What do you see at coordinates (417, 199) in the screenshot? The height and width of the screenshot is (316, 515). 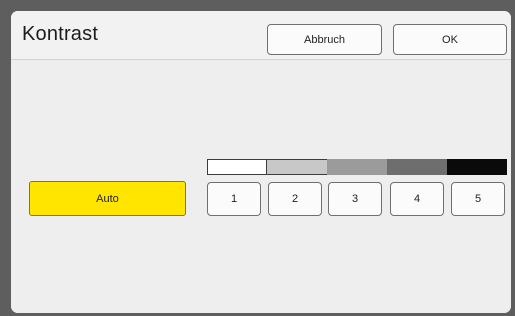 I see `contrast-level-4-button: 4` at bounding box center [417, 199].